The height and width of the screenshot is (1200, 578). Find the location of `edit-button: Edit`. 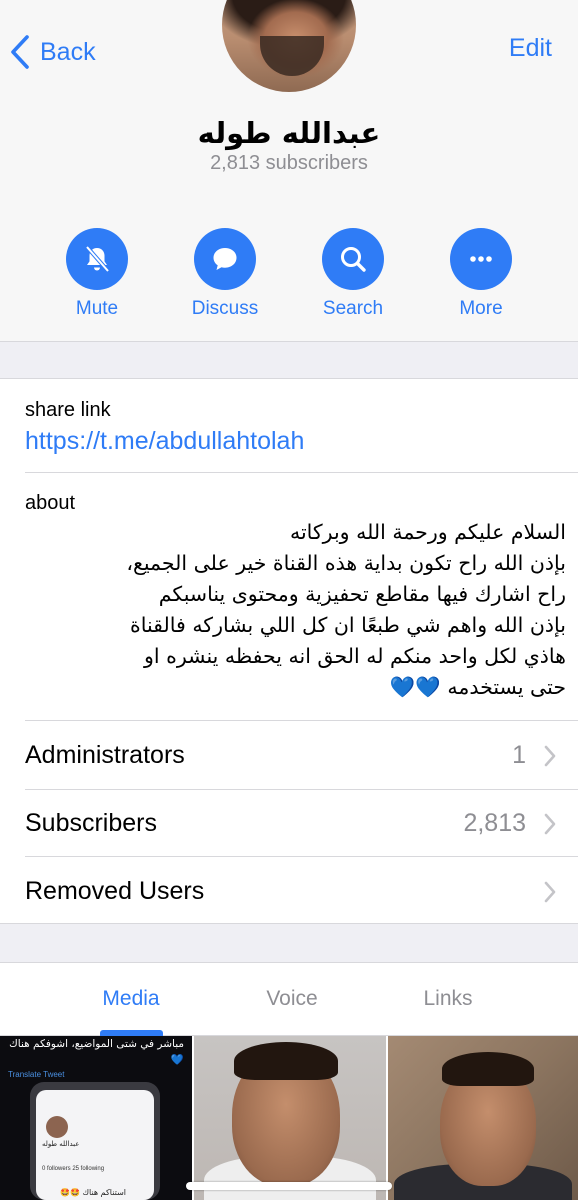

edit-button: Edit is located at coordinates (530, 48).